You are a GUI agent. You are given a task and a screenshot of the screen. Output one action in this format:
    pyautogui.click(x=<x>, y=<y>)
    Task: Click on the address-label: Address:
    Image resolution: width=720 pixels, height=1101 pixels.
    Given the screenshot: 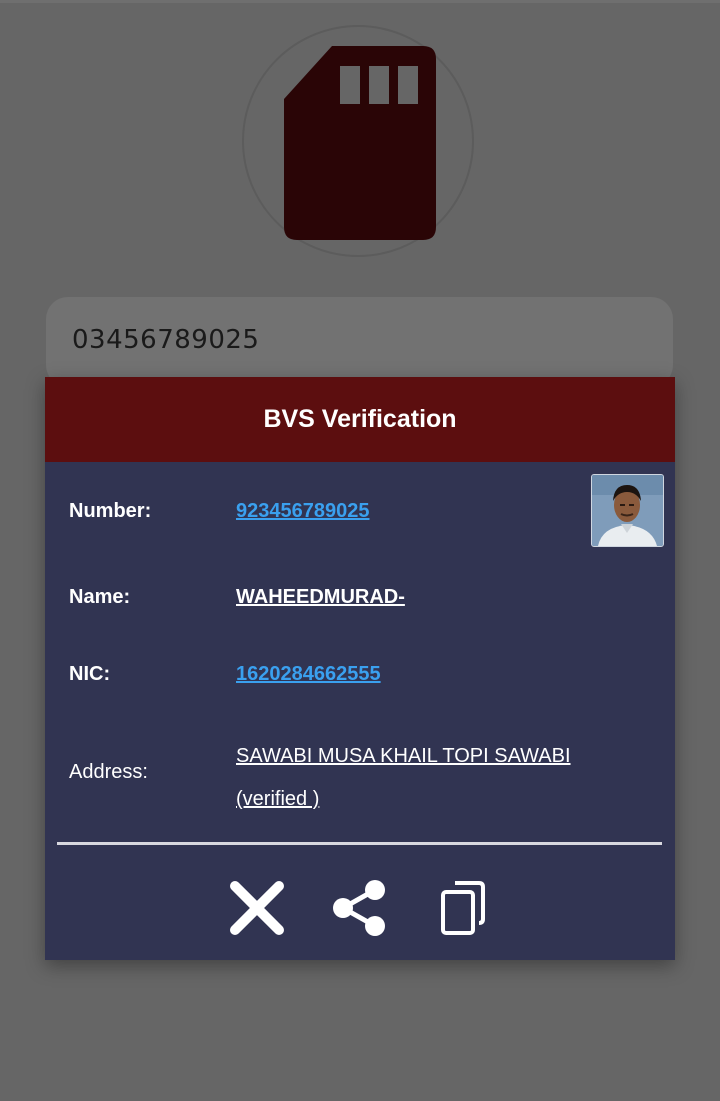 What is the action you would take?
    pyautogui.click(x=108, y=772)
    